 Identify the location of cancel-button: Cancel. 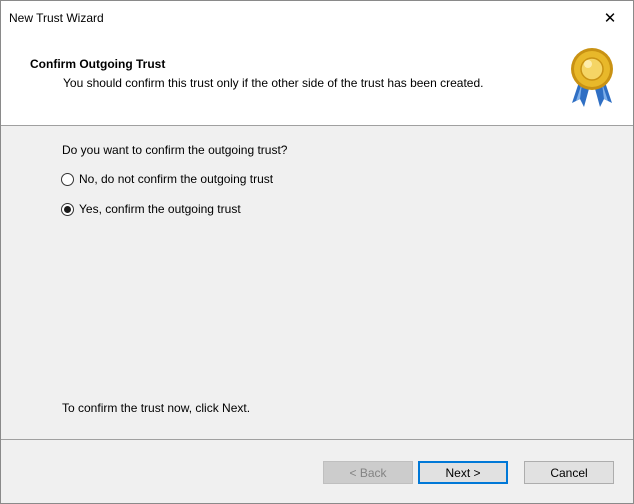
(569, 472).